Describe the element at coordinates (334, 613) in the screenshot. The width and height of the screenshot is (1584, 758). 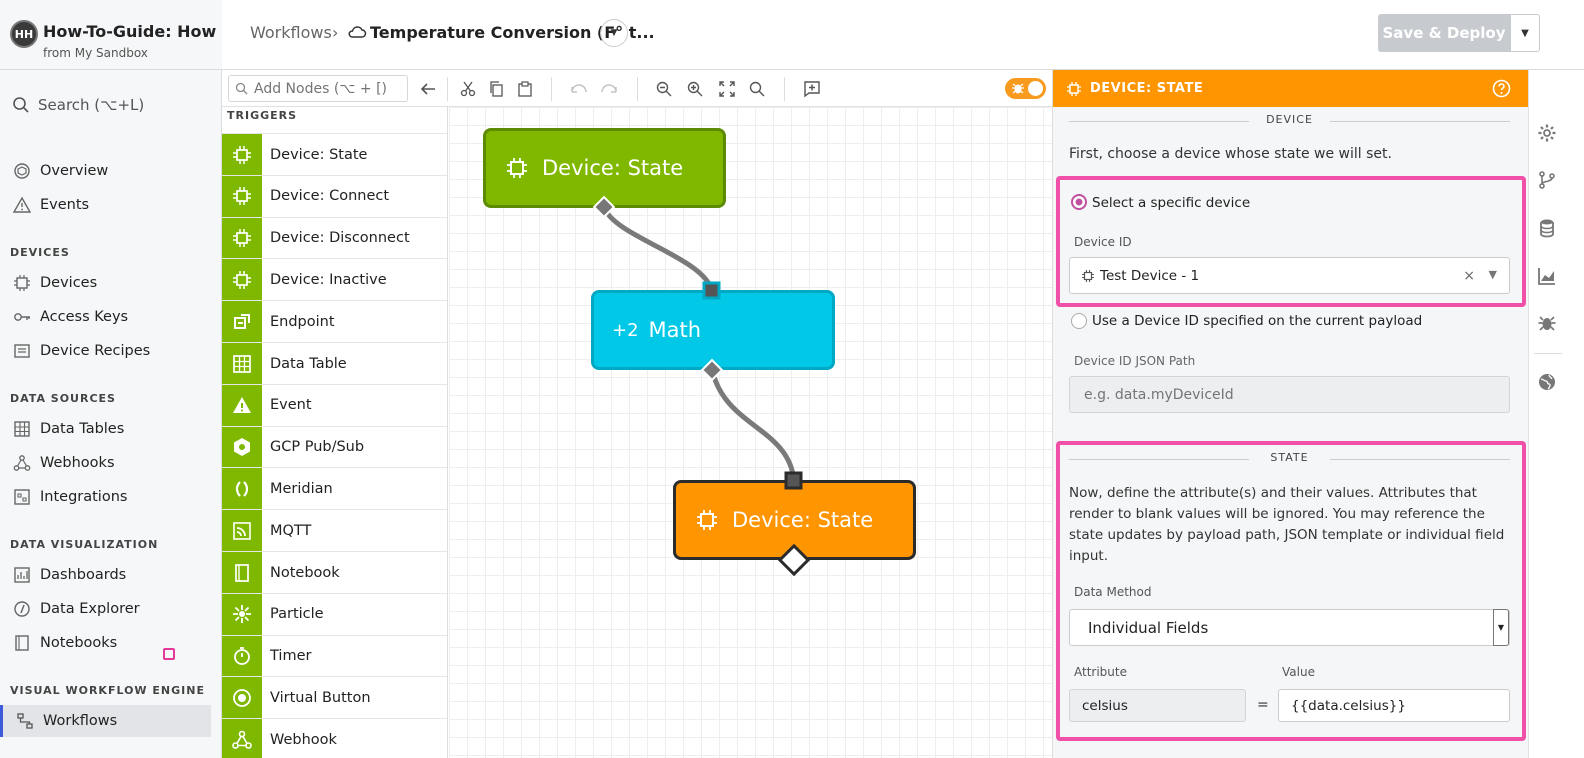
I see `palette-item: Particle` at that location.